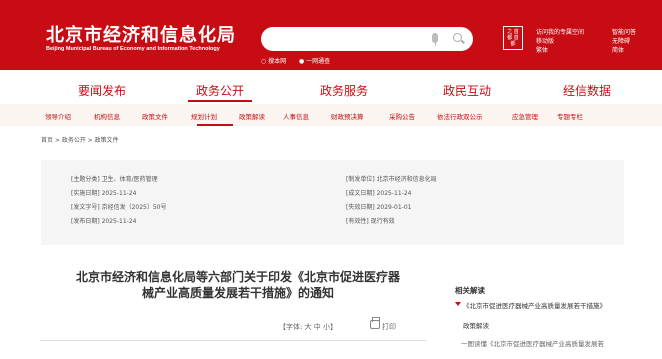  What do you see at coordinates (534, 305) in the screenshot?
I see `related-link: 《北京市促进医疗器械产业高质量发展若干措施》` at bounding box center [534, 305].